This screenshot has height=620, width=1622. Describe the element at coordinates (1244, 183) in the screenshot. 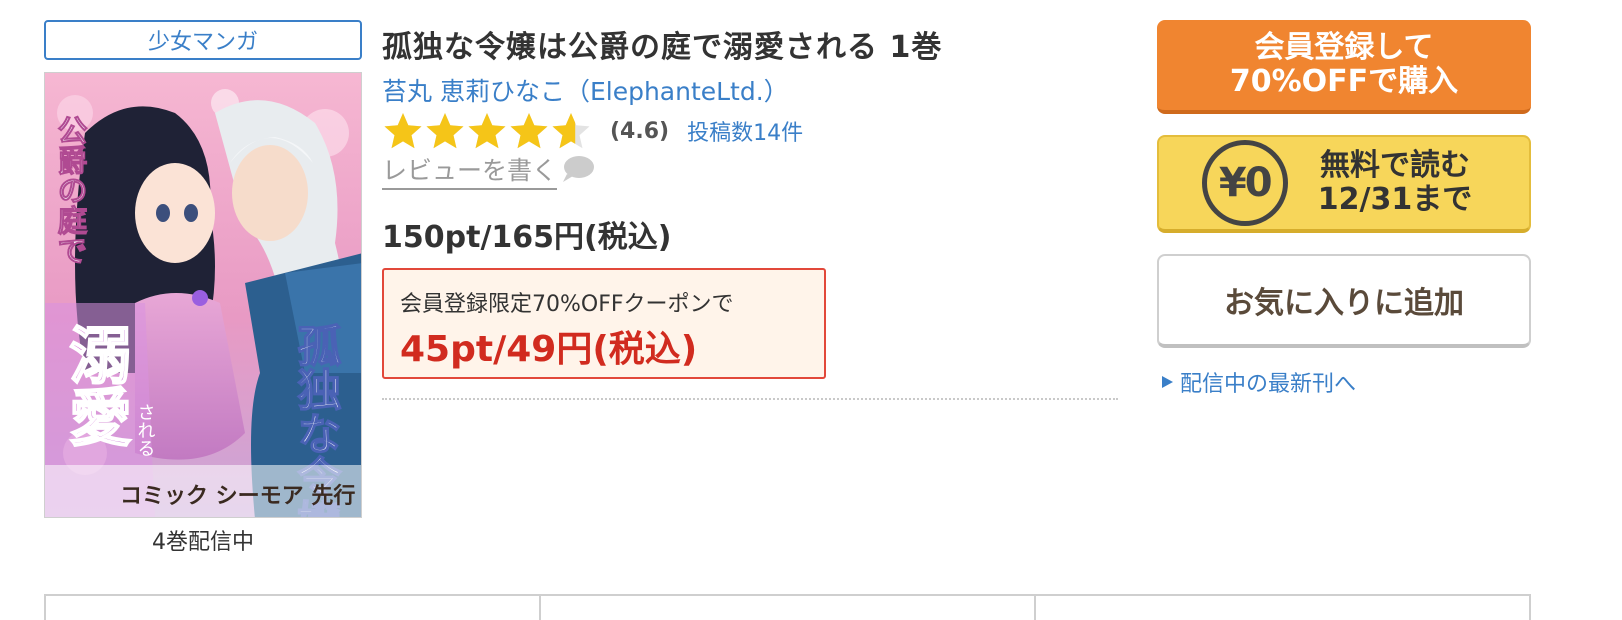

I see `yen-zero-icon: ¥0` at that location.